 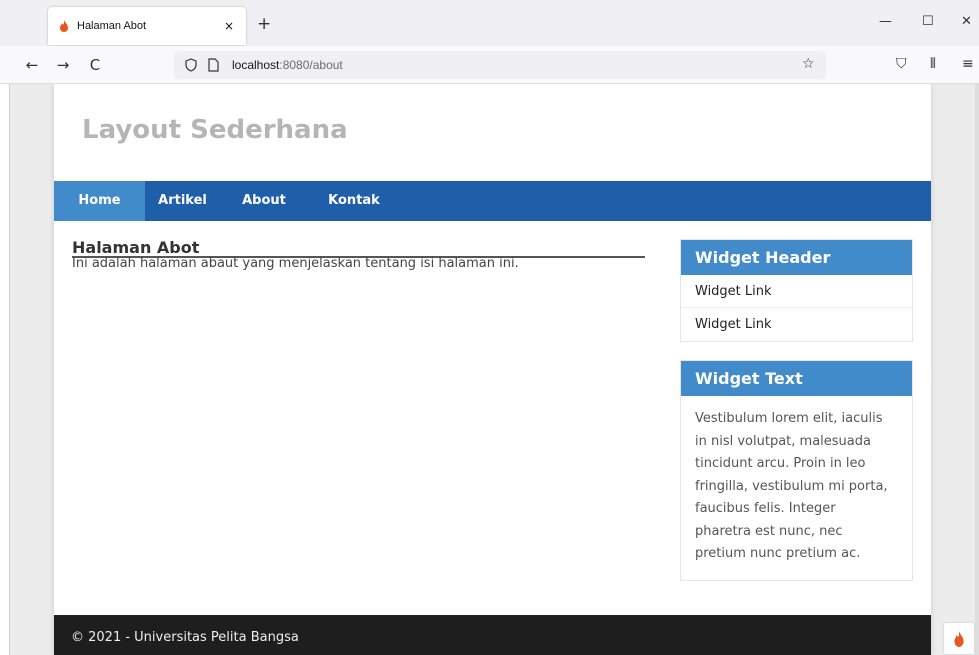 What do you see at coordinates (500, 65) in the screenshot?
I see `url-bar: localhost:8080/about ☆` at bounding box center [500, 65].